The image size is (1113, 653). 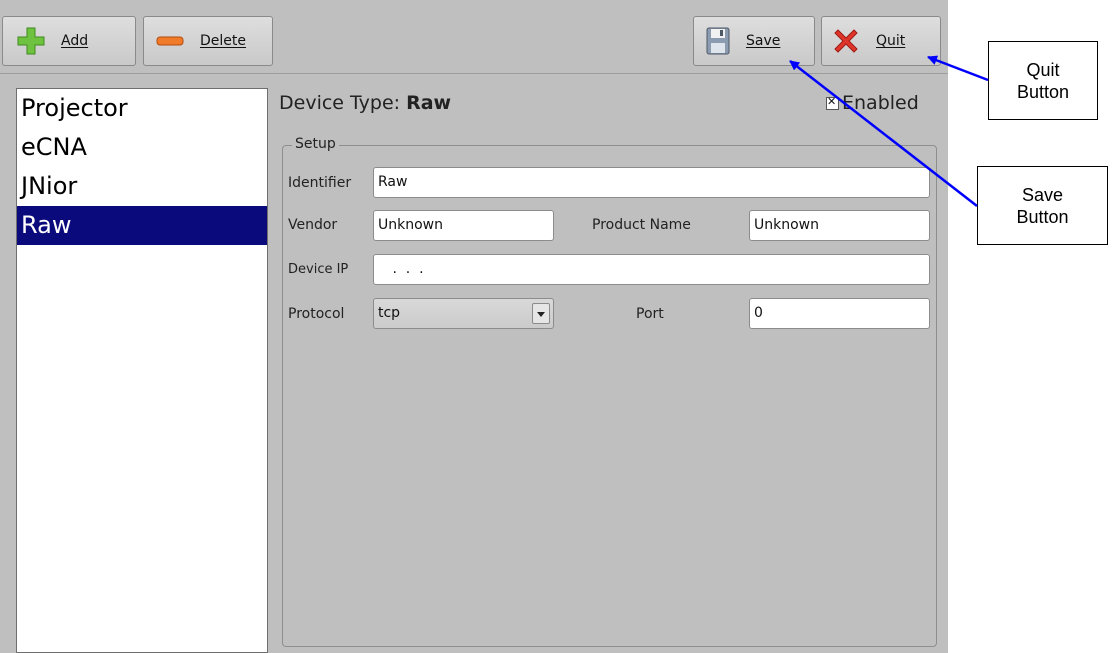 I want to click on quit-arrow, so click(x=958, y=68).